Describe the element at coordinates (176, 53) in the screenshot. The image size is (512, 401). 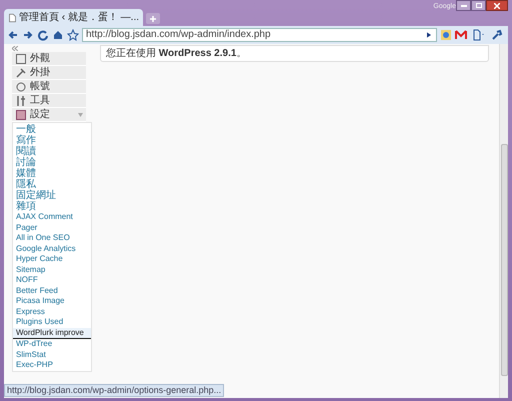
I see `notice-text: 您正在使用 WordPress 2.9.1。` at that location.